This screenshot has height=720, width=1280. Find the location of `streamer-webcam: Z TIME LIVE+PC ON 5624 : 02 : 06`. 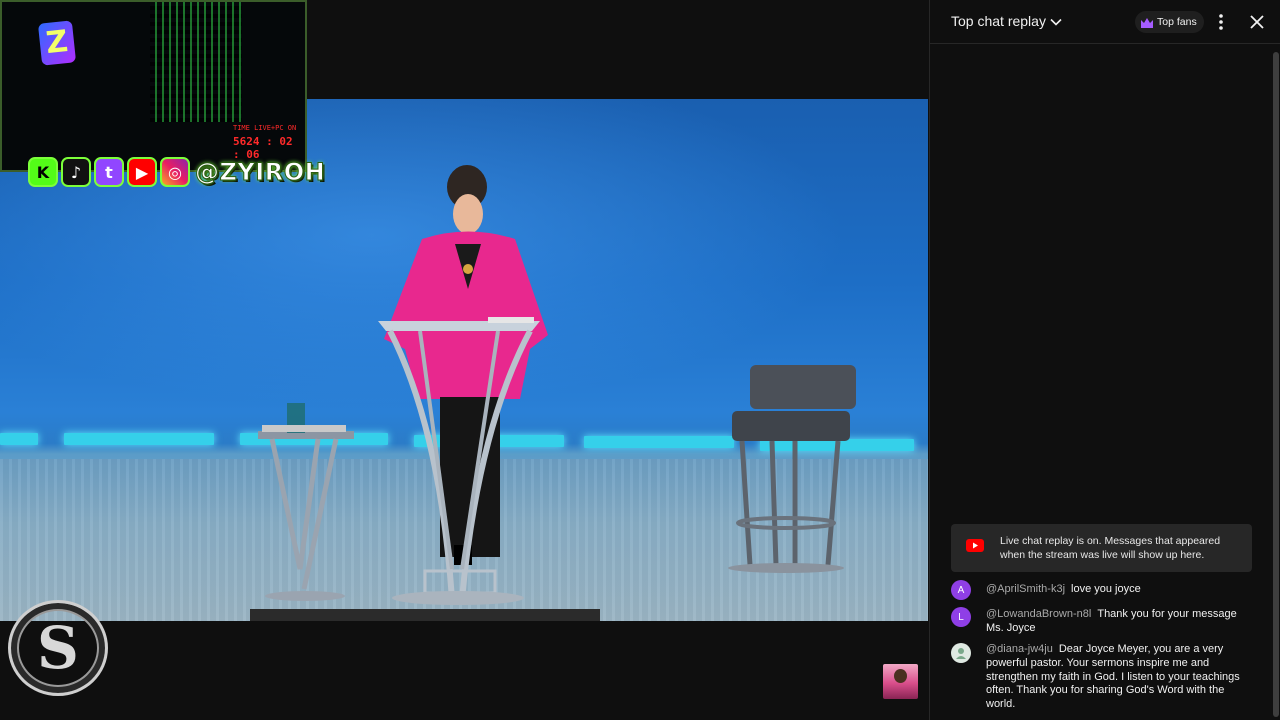

streamer-webcam: Z TIME LIVE+PC ON 5624 : 02 : 06 is located at coordinates (153, 86).